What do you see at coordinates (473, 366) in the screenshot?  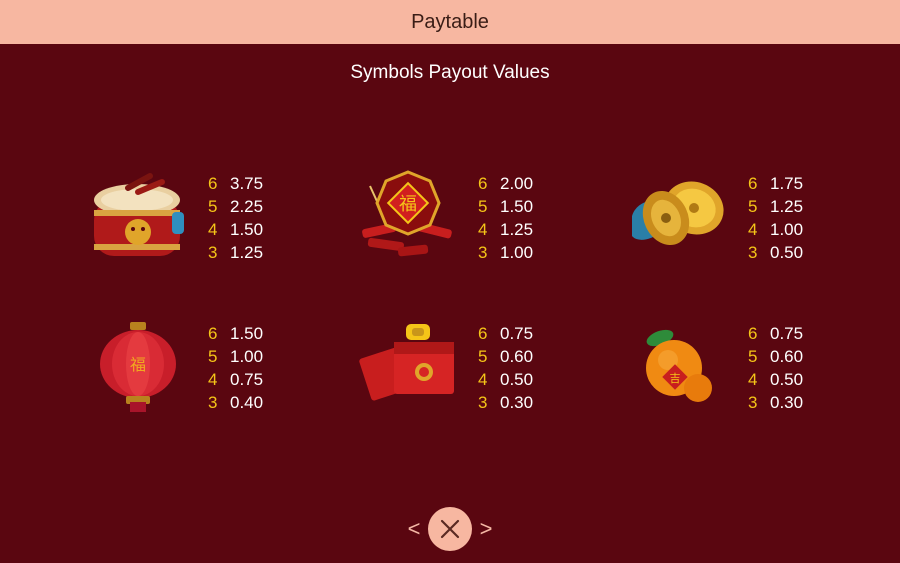 I see `symbol-red-envelope: 6 0.75 5 0.60 4 0.50 3 0.30` at bounding box center [473, 366].